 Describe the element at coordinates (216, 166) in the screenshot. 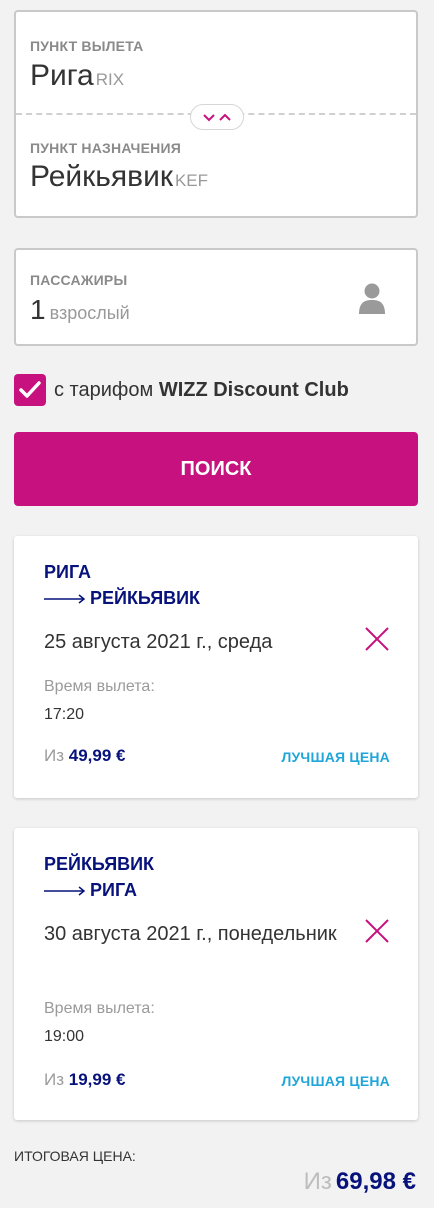

I see `destination-field: ПУНКТ НАЗНАЧЕНИЯ Рейкьявик KEF` at that location.